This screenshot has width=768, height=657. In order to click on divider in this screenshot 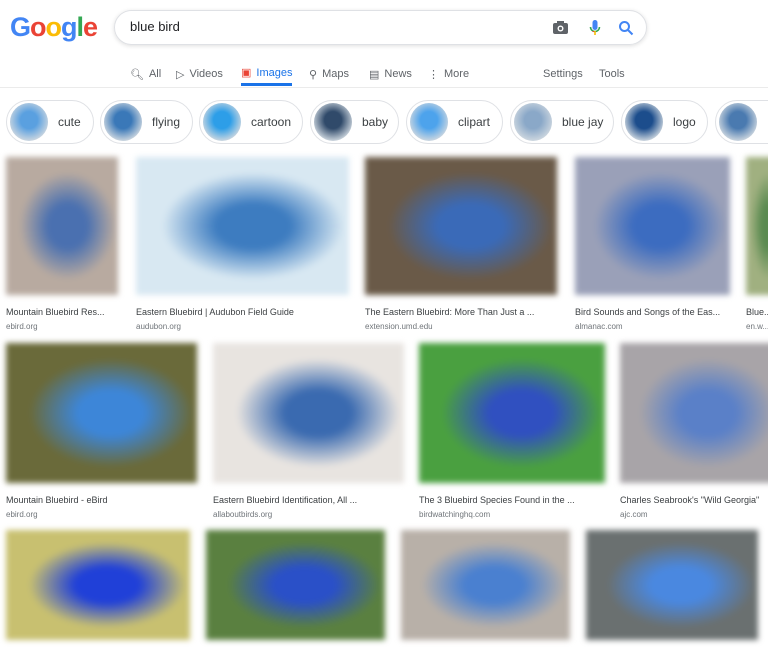, I will do `click(384, 87)`.